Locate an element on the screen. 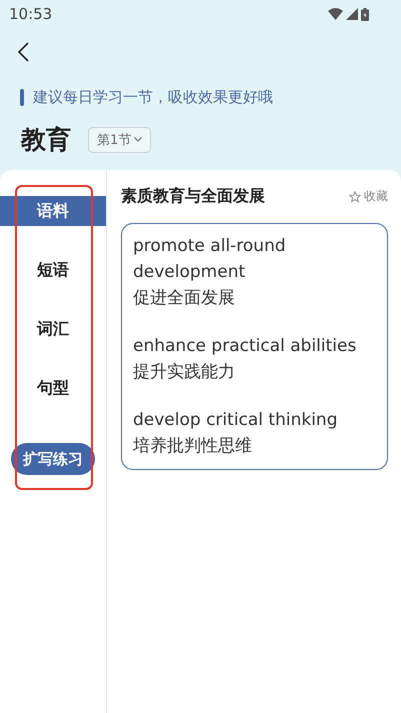 This screenshot has width=401, height=713. english-phrase: promote all-round development is located at coordinates (210, 259).